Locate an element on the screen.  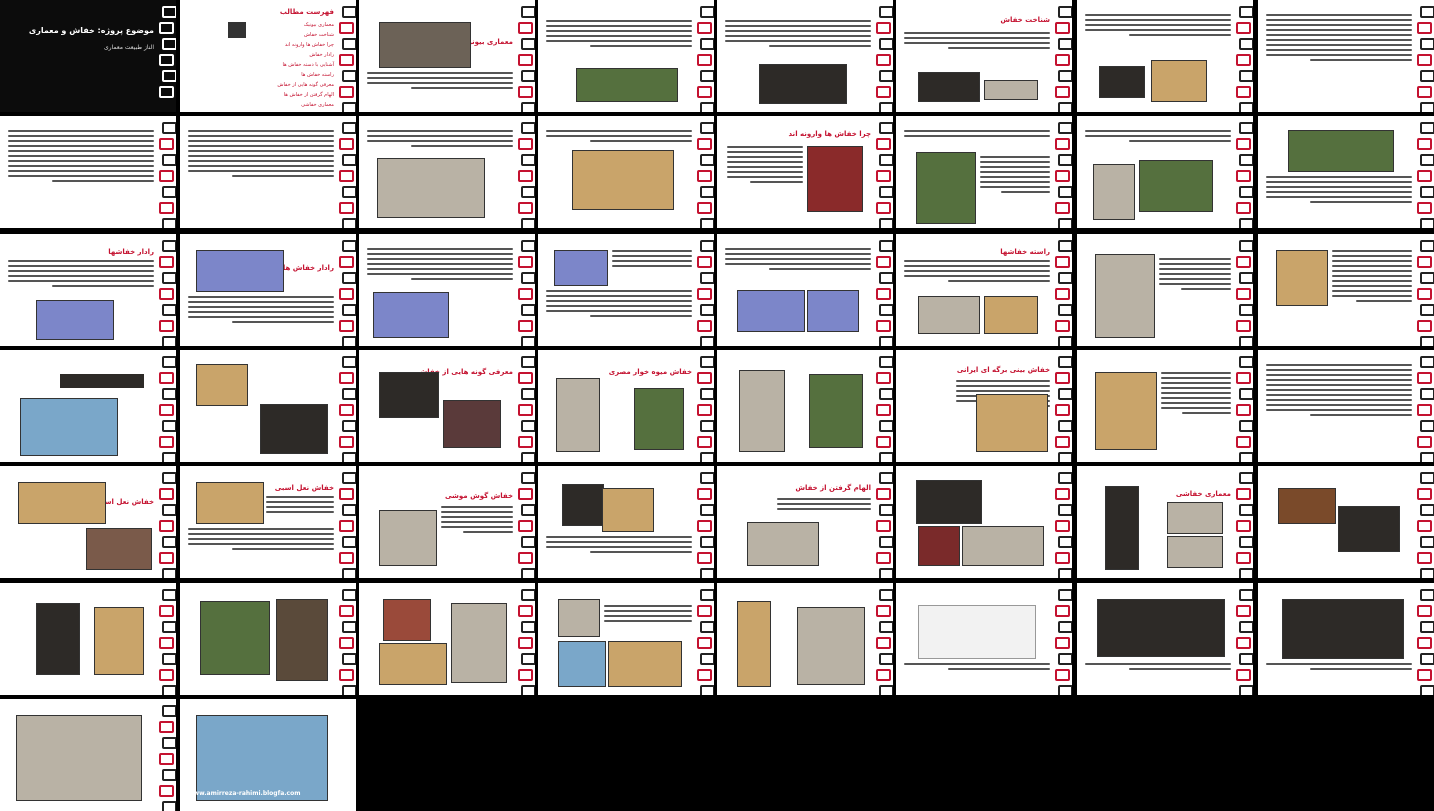
slide-title: خفاش گوش موشی is located at coordinates (478, 496).